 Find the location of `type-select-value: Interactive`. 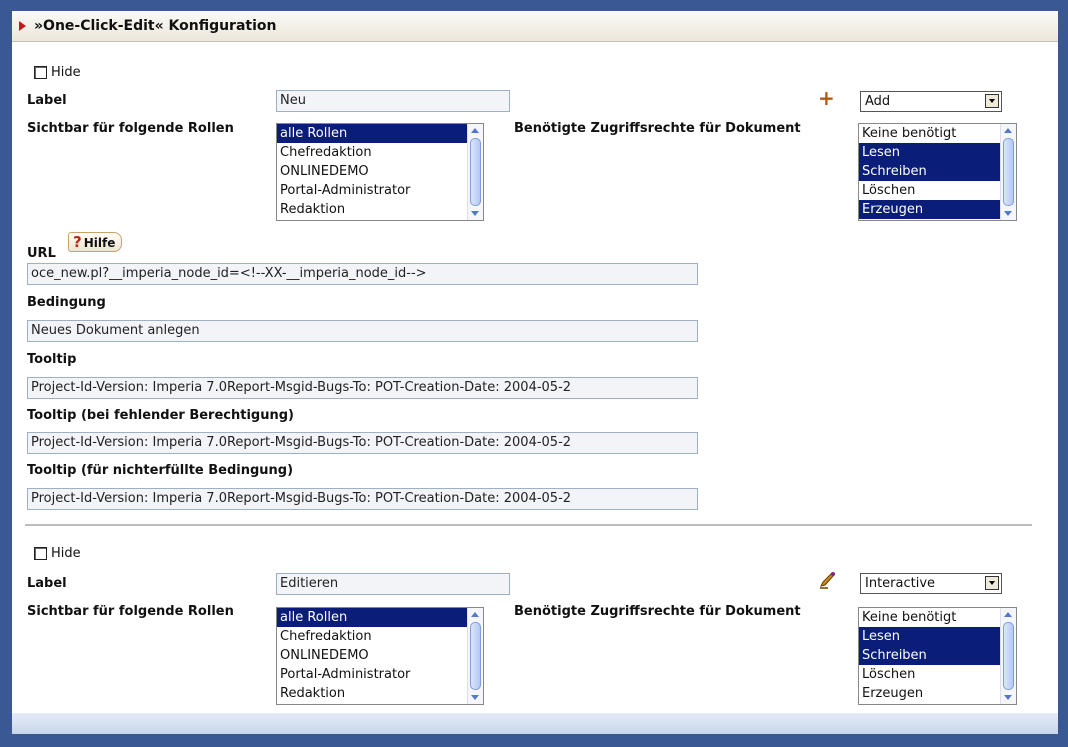

type-select-value: Interactive is located at coordinates (900, 583).